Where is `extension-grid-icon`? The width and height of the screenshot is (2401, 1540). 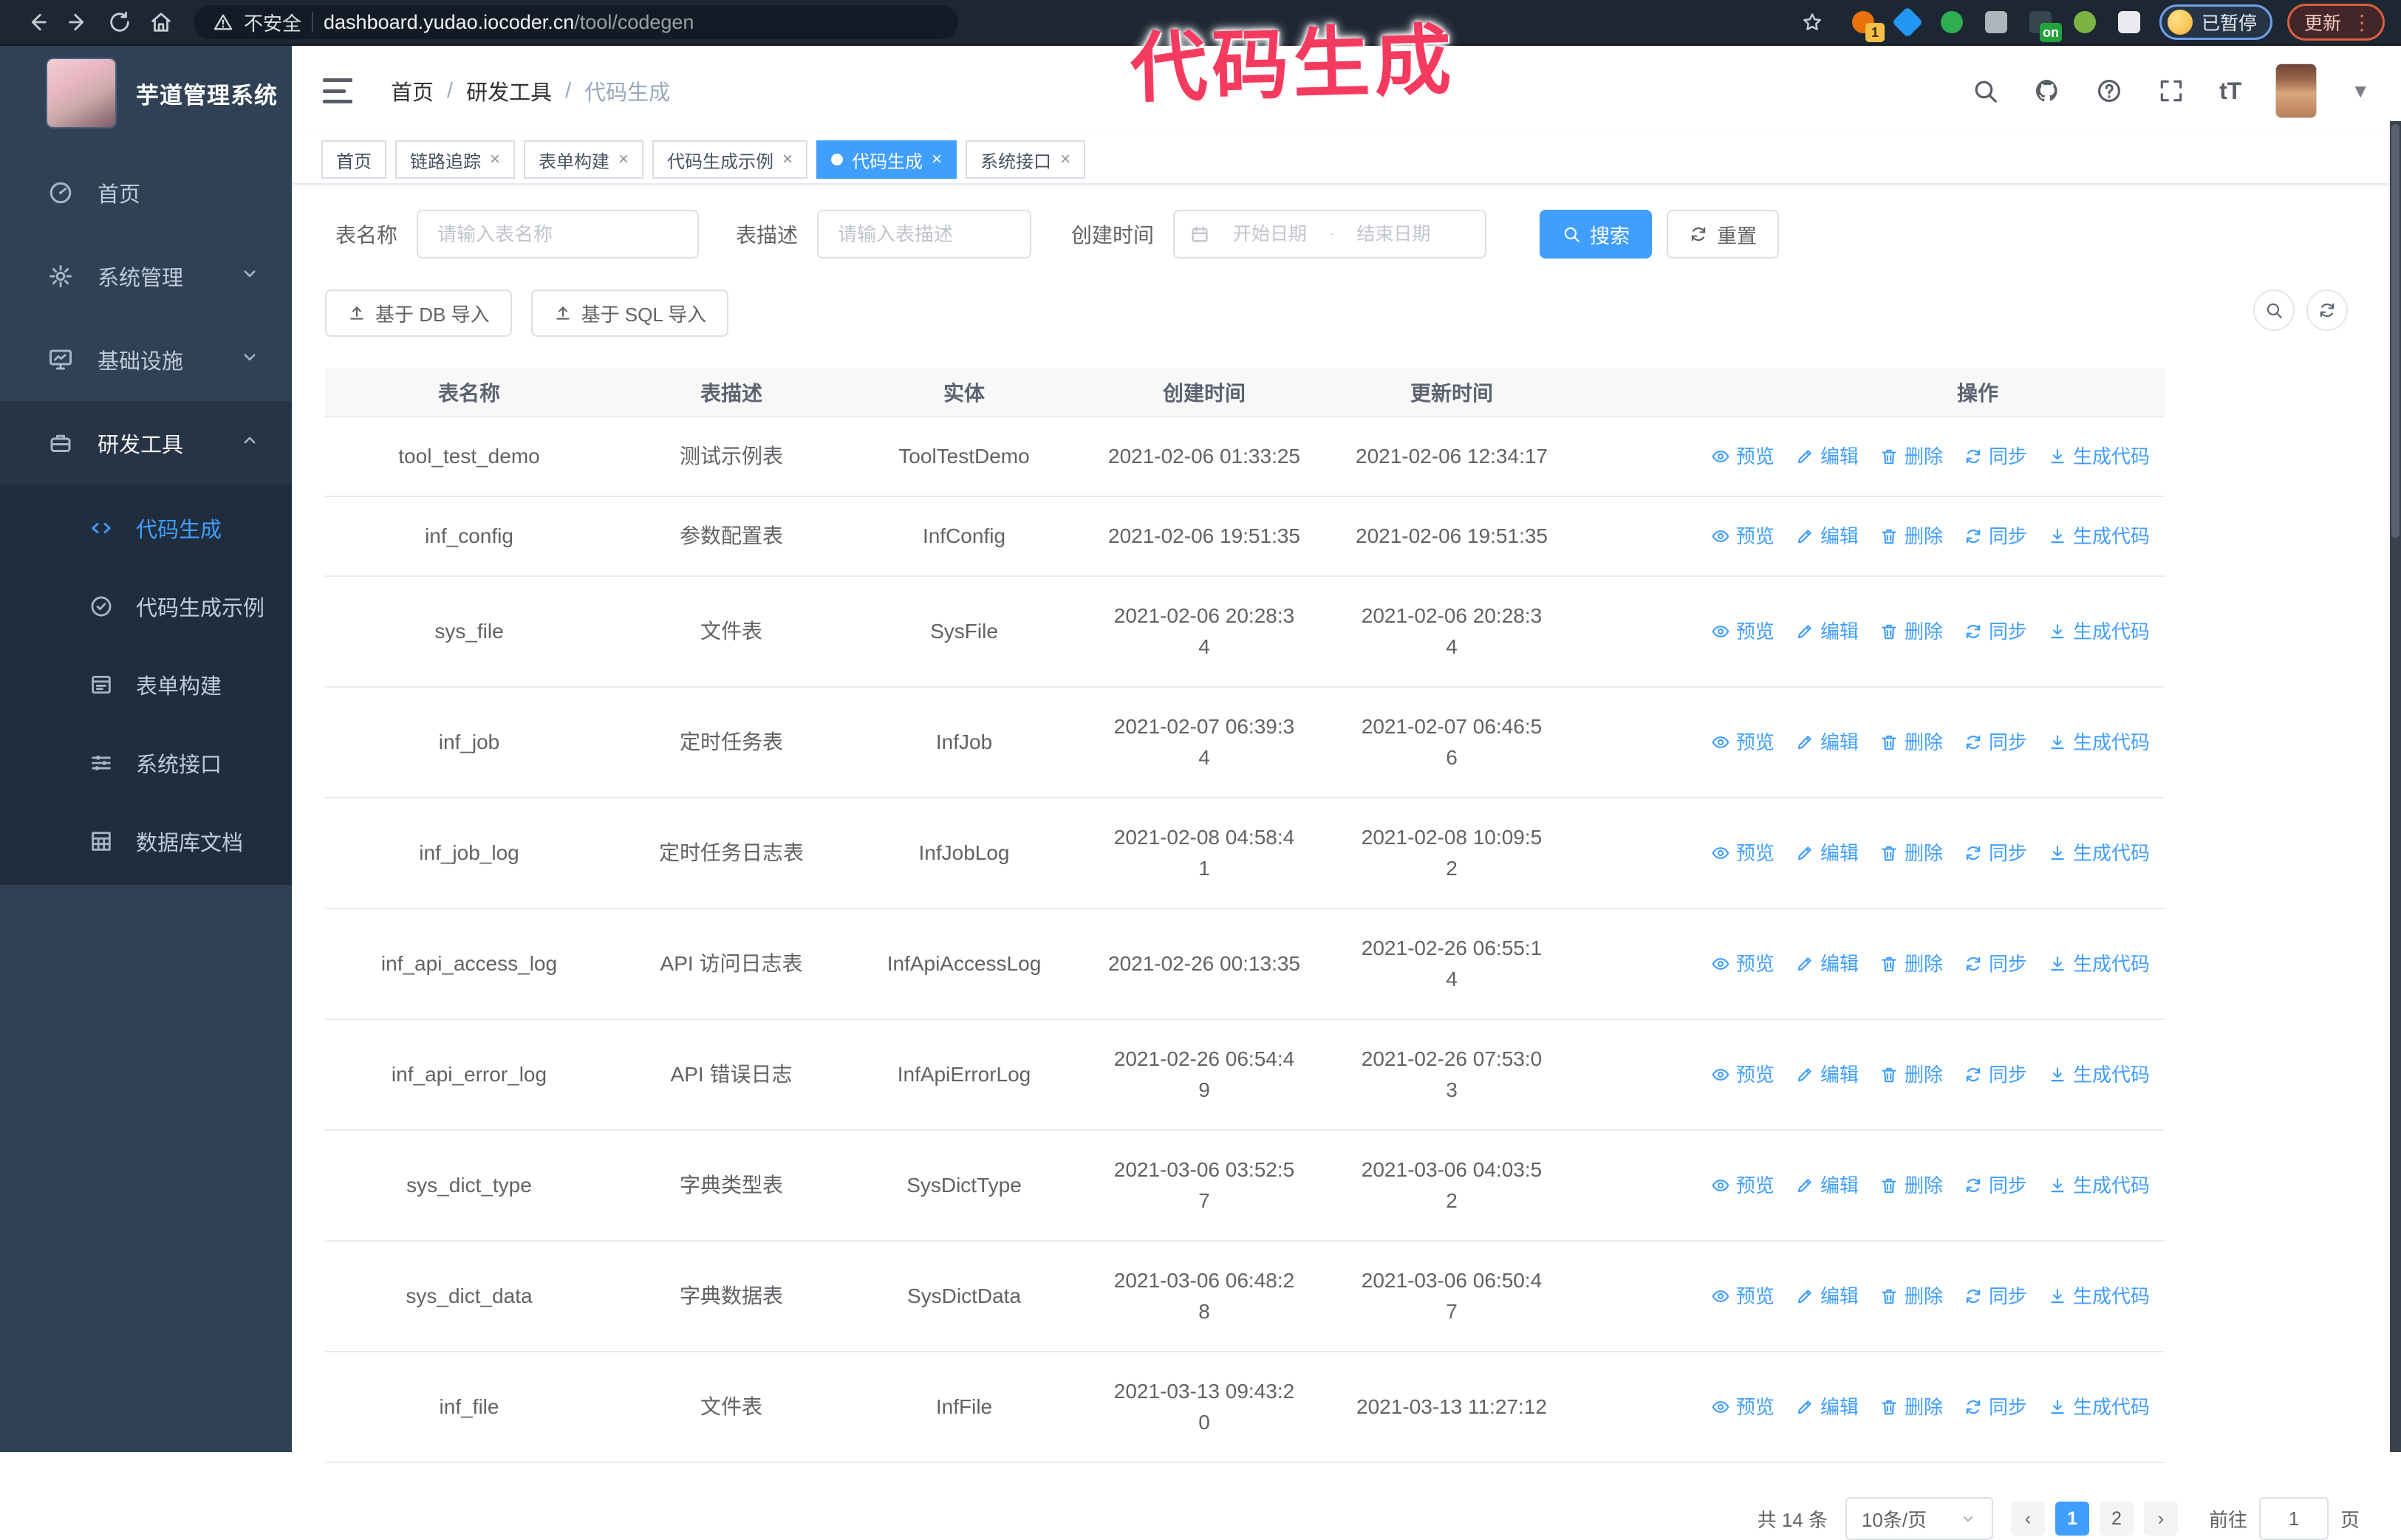
extension-grid-icon is located at coordinates (1996, 22).